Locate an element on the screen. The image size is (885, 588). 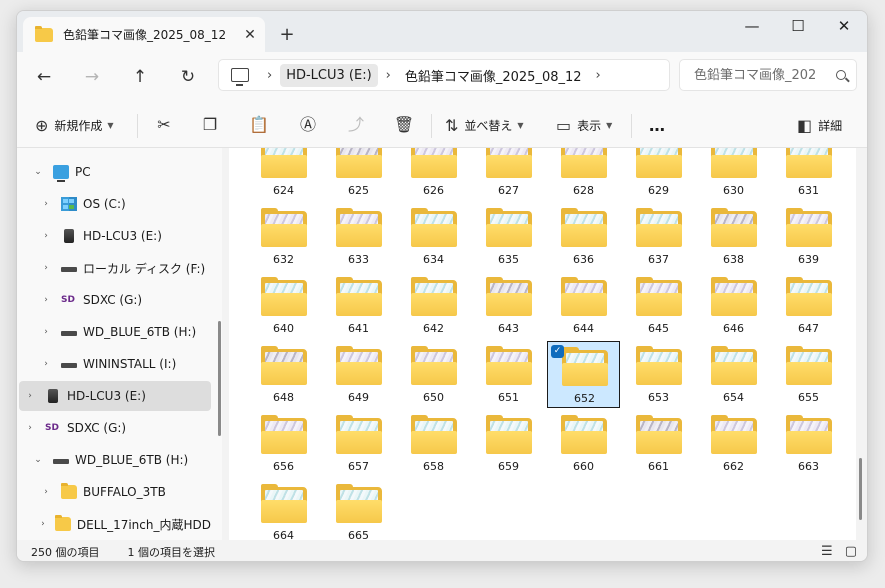
folder-item: 659 is located at coordinates (508, 443).